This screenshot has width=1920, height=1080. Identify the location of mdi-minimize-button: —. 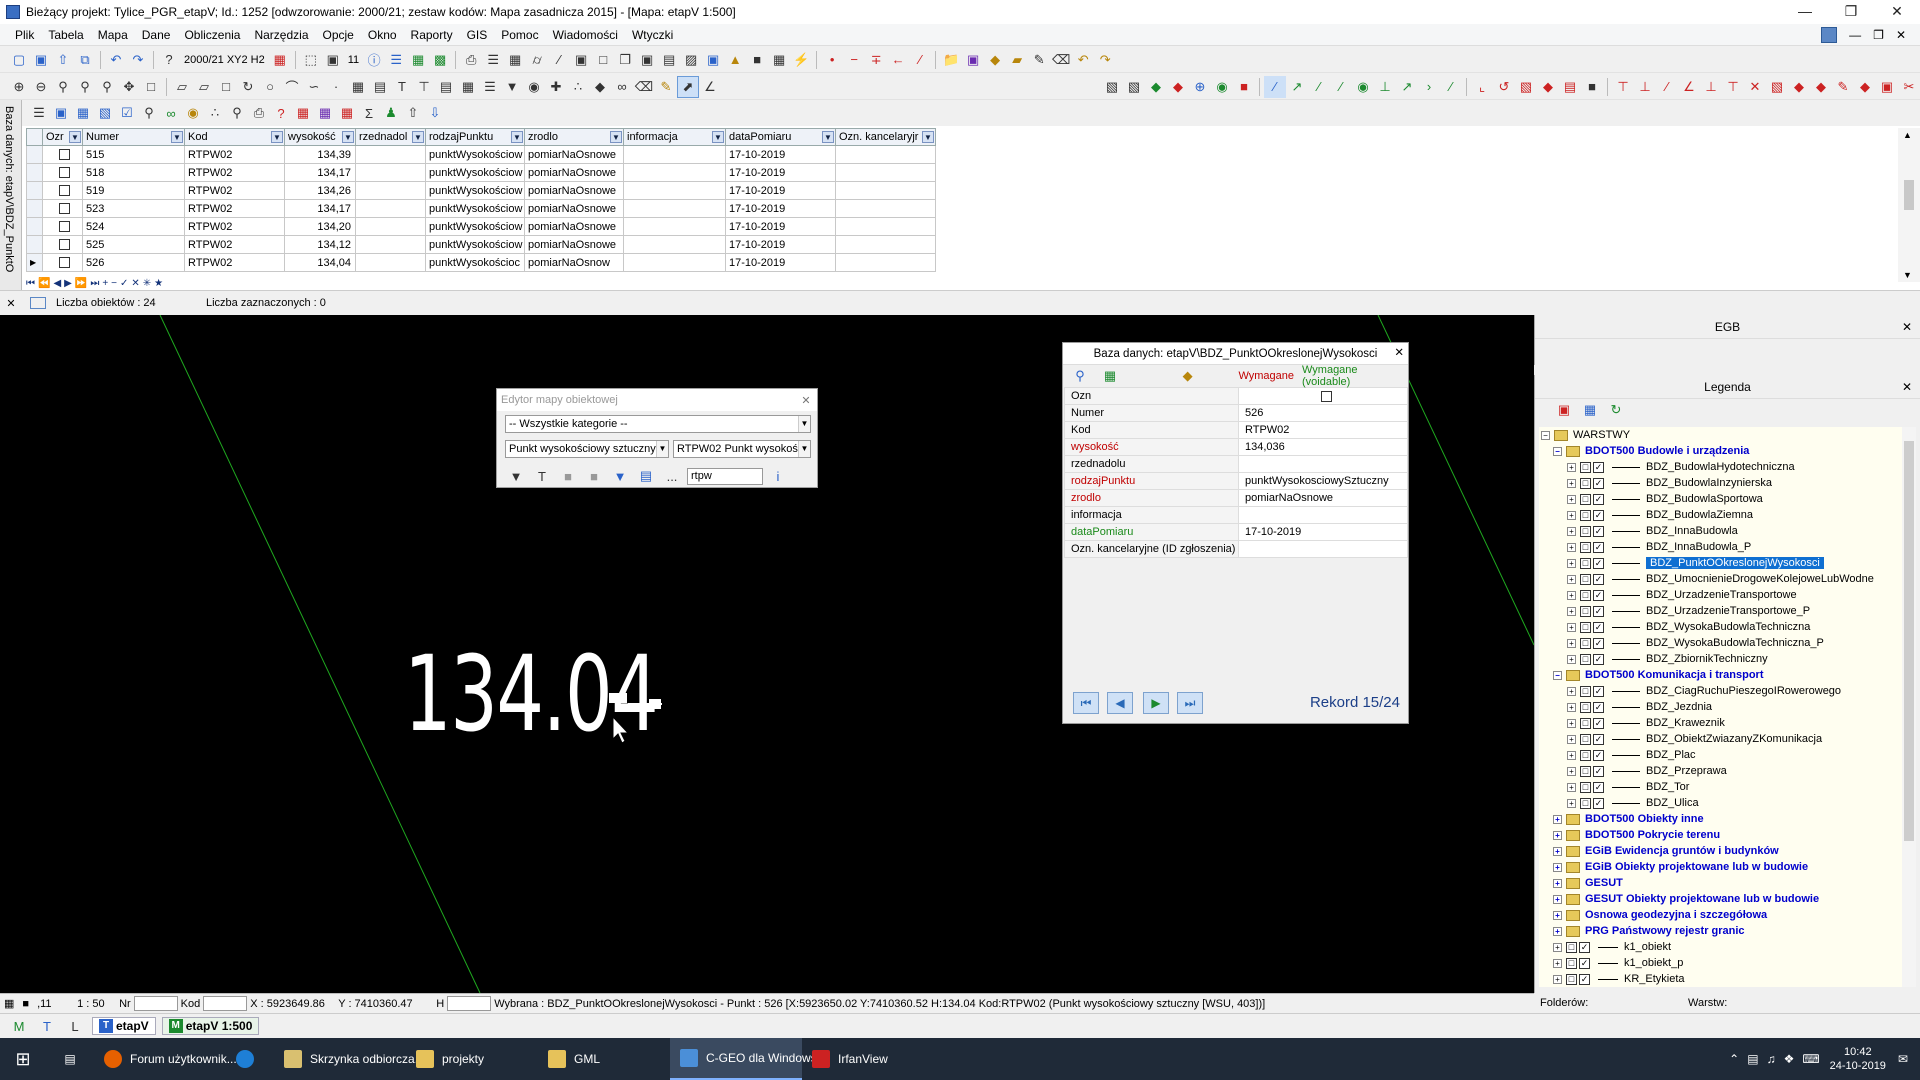
(1855, 35).